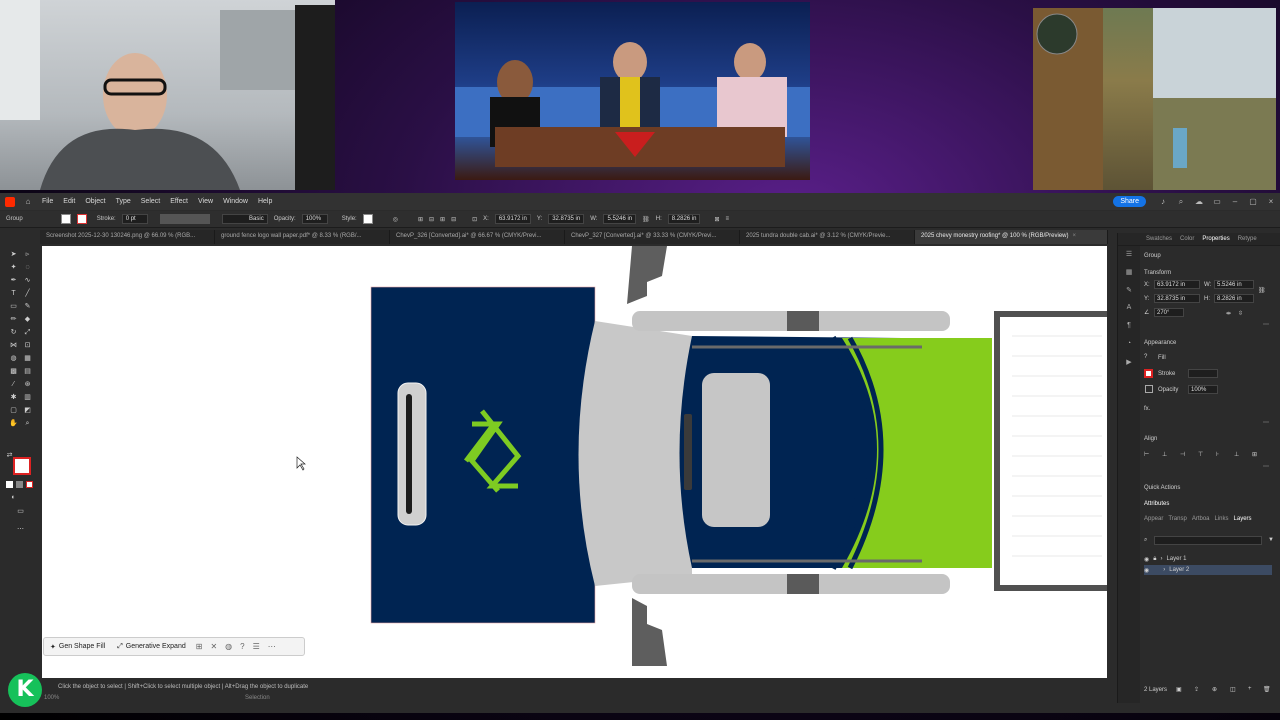  I want to click on align-hcenter-panel-icon: ⊥, so click(1164, 454).